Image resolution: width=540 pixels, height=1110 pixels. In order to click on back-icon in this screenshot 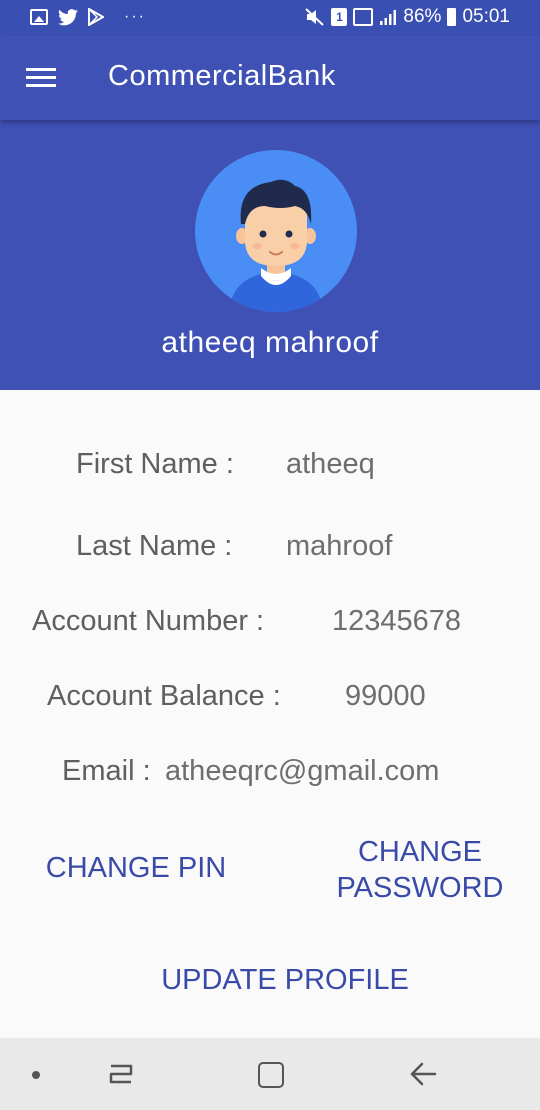, I will do `click(423, 1074)`.